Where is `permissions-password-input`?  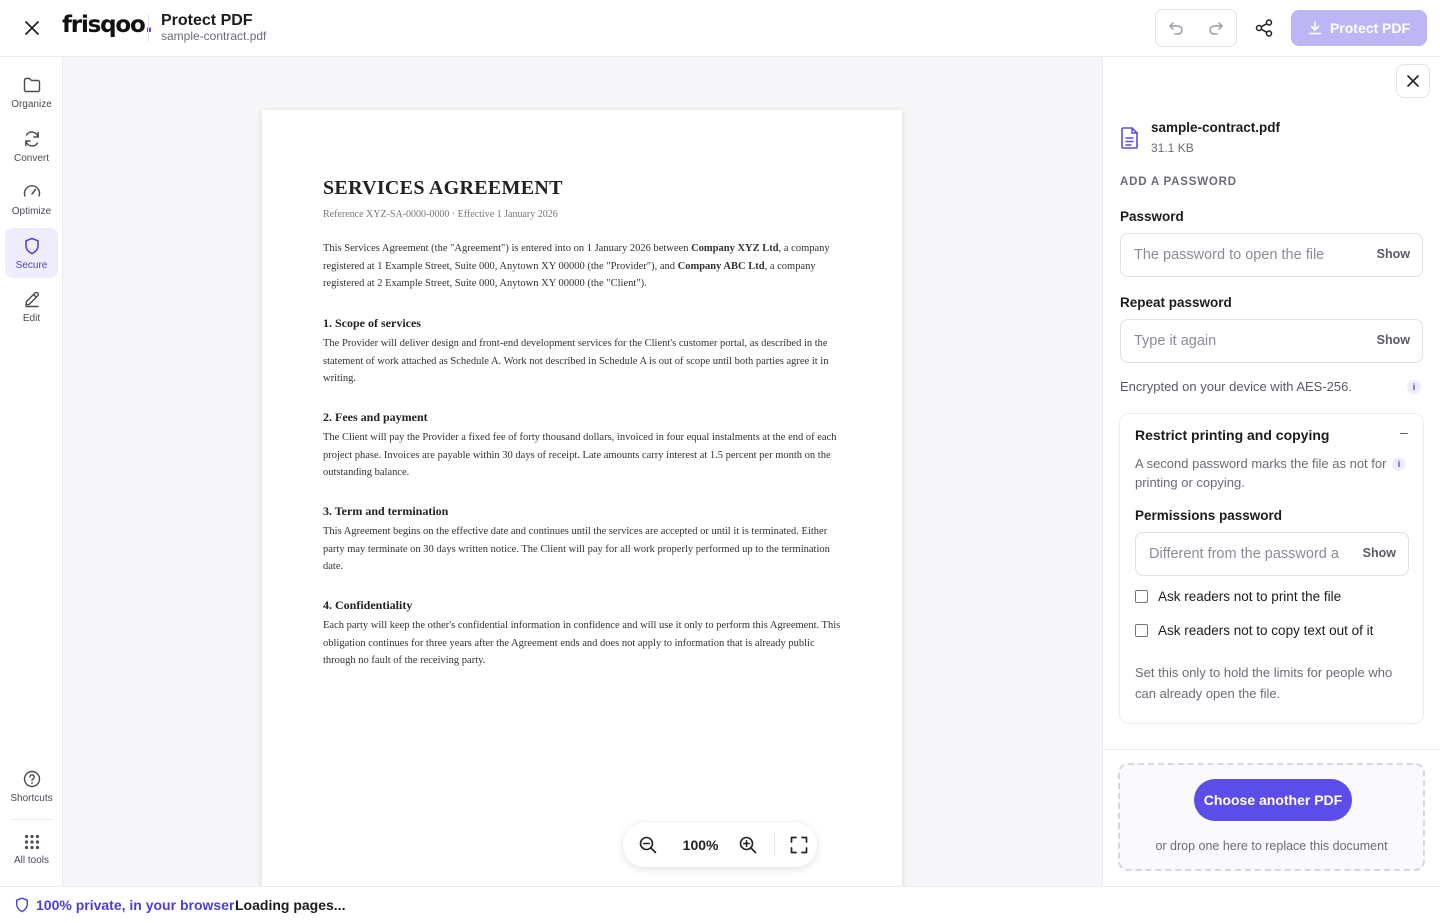
permissions-password-input is located at coordinates (1243, 554).